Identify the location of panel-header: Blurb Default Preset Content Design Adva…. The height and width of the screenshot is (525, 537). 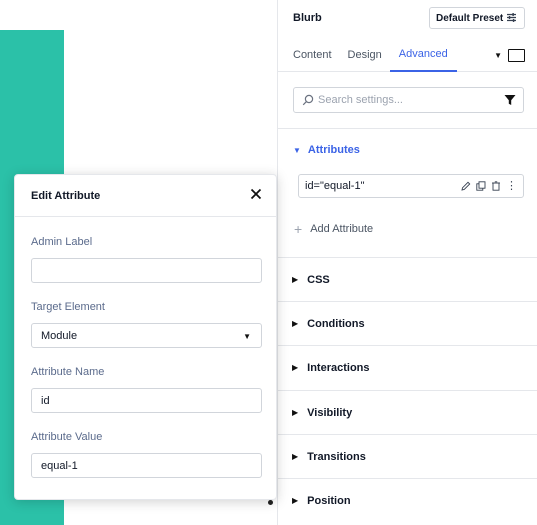
(407, 36).